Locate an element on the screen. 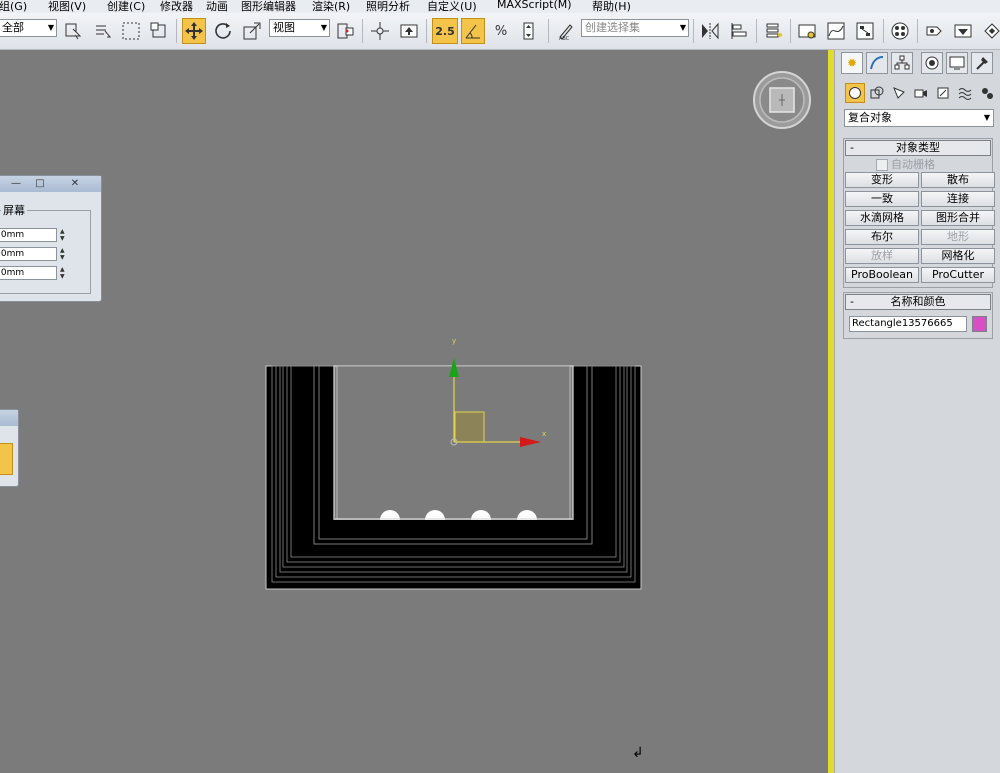 The image size is (1000, 773). material-editor-icon is located at coordinates (900, 31).